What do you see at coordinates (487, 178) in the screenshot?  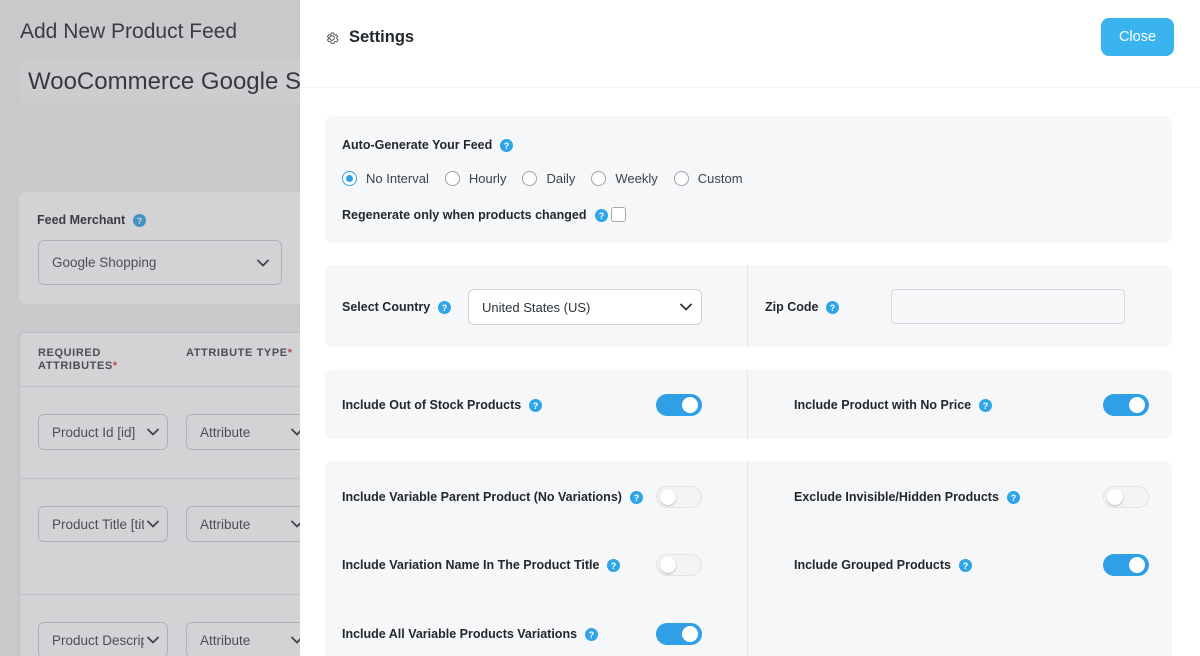 I see `radio-label: Hourly` at bounding box center [487, 178].